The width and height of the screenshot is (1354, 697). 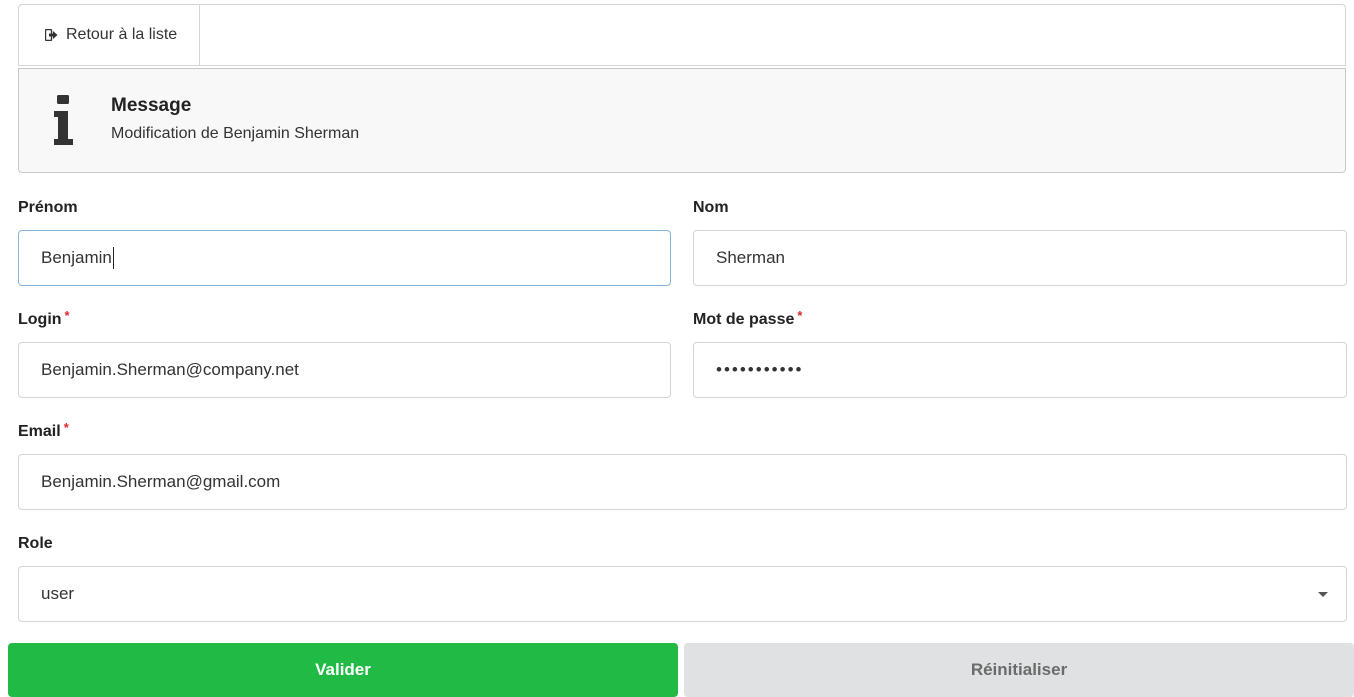 I want to click on first-name-value: Benjamin, so click(x=76, y=257).